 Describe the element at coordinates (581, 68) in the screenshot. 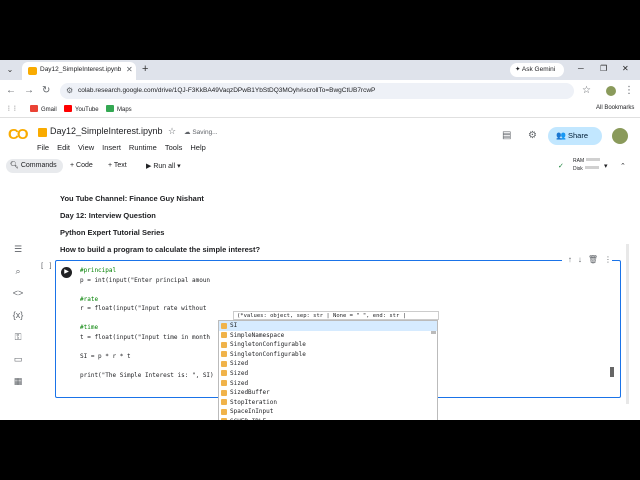

I see `minimize-icon: ─` at that location.